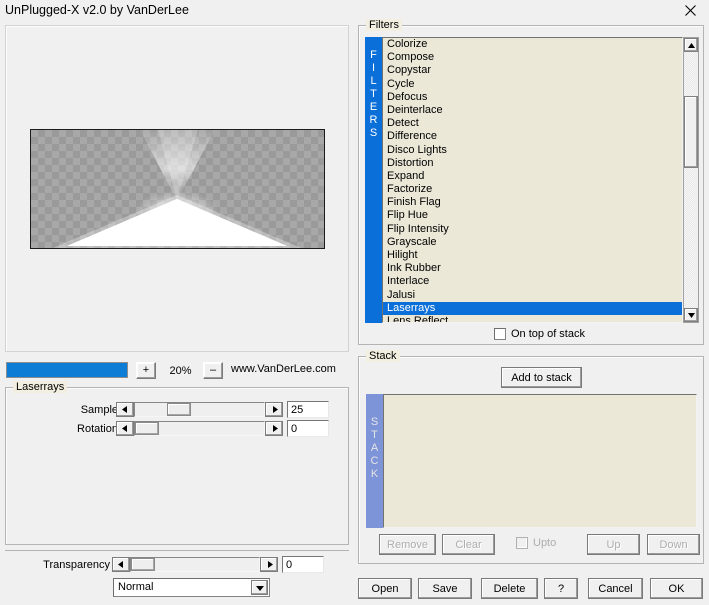 This screenshot has height=605, width=709. What do you see at coordinates (384, 25) in the screenshot?
I see `filters-group-title: Filters` at bounding box center [384, 25].